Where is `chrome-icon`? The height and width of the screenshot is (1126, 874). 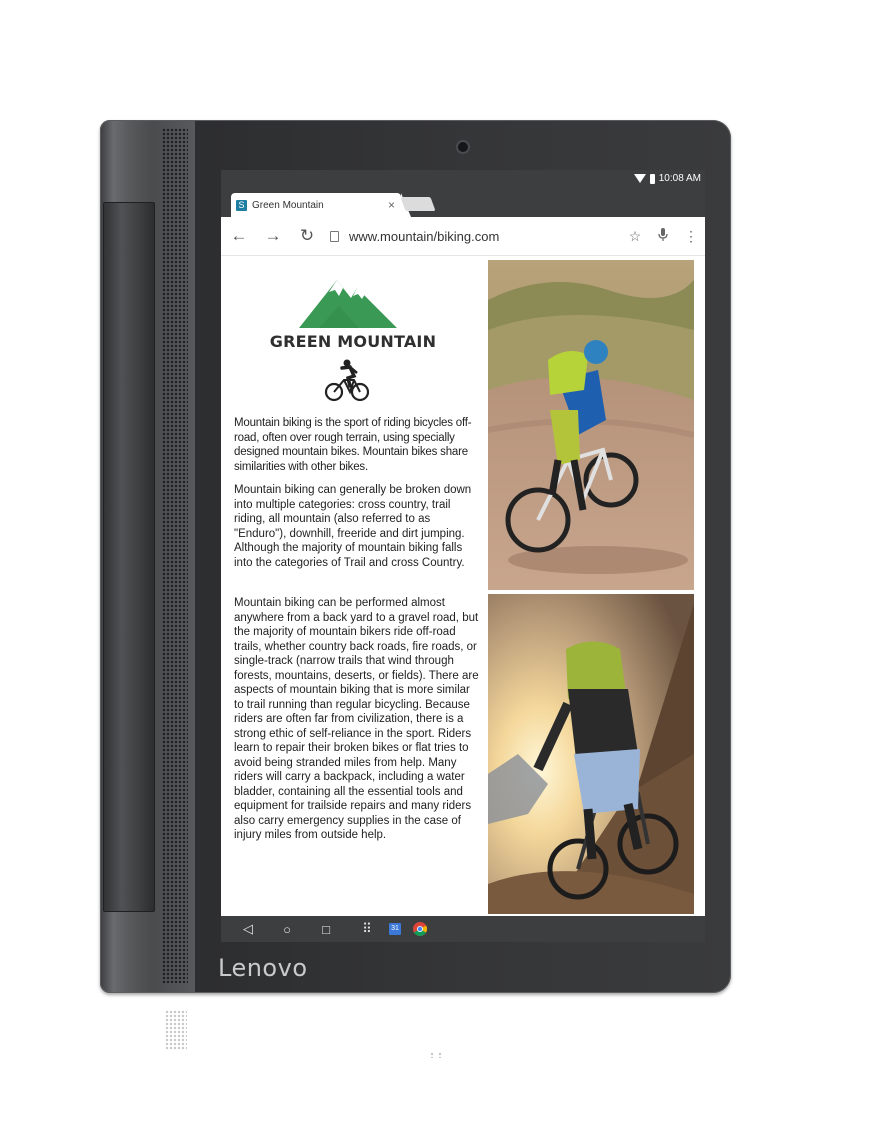 chrome-icon is located at coordinates (420, 929).